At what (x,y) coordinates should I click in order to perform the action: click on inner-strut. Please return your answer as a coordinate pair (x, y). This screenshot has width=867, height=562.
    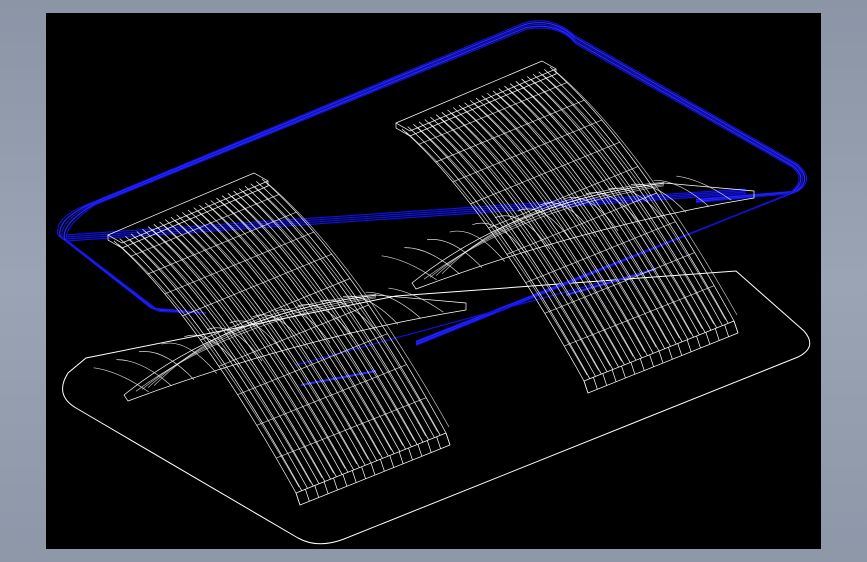
    Looking at the image, I should click on (451, 323).